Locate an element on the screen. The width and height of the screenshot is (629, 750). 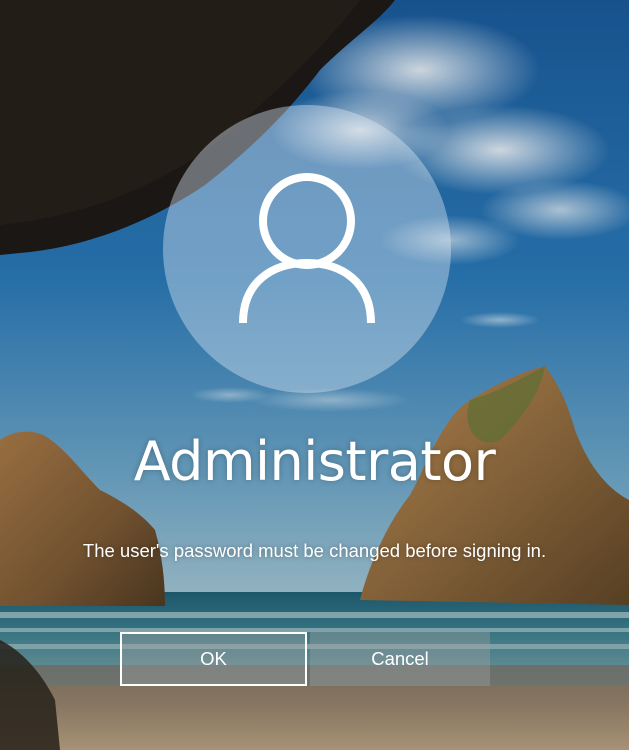
cancel-button: Cancel is located at coordinates (400, 659).